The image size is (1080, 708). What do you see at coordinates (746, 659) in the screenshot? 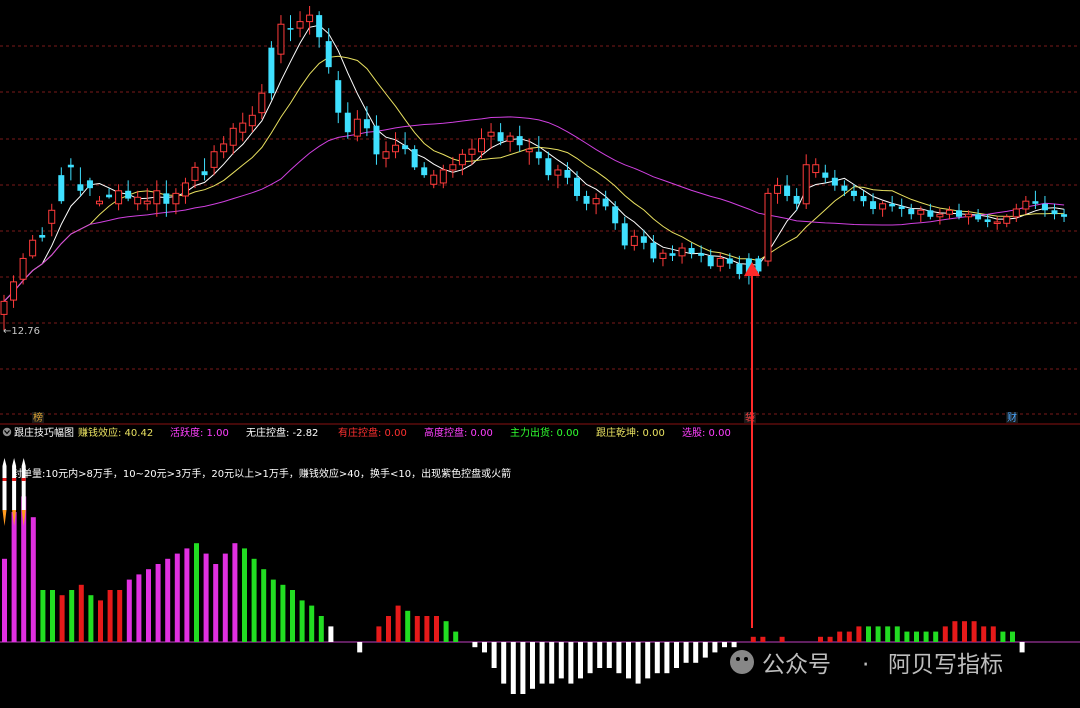
I see `wechat-icon-eye-right` at bounding box center [746, 659].